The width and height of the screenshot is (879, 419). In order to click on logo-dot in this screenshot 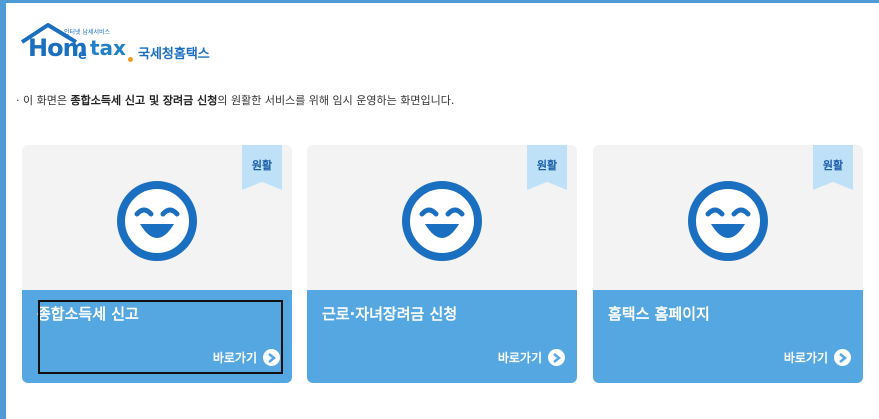, I will do `click(130, 59)`.